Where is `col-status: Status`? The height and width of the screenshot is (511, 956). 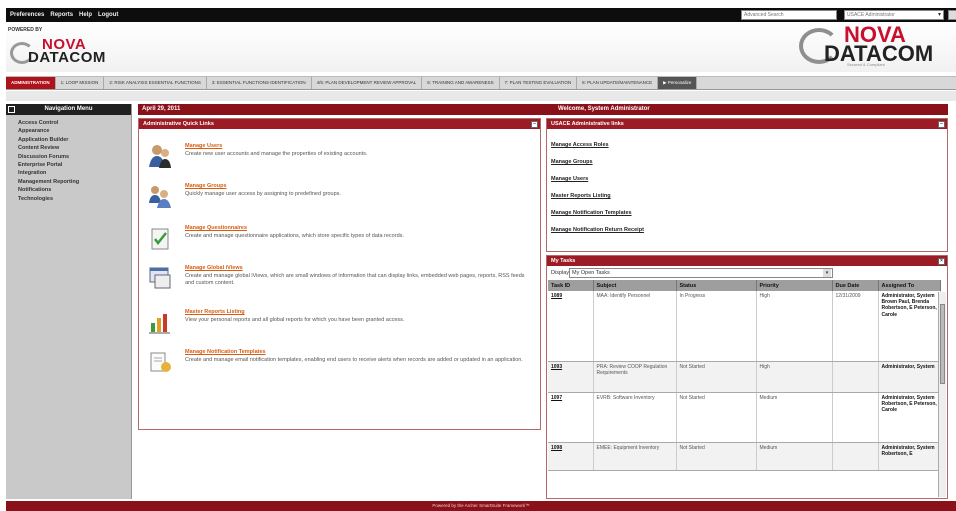 col-status: Status is located at coordinates (716, 285).